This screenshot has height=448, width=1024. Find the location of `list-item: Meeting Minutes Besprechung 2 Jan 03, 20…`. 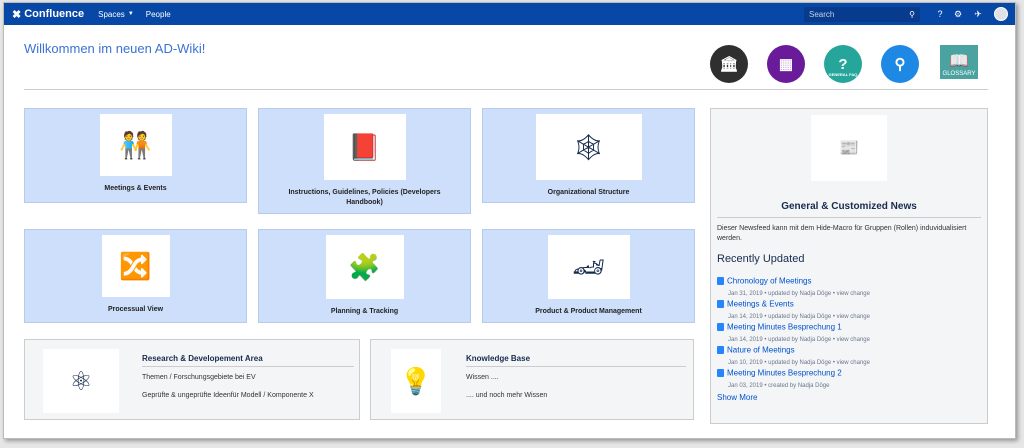

list-item: Meeting Minutes Besprechung 2 Jan 03, 20… is located at coordinates (779, 376).